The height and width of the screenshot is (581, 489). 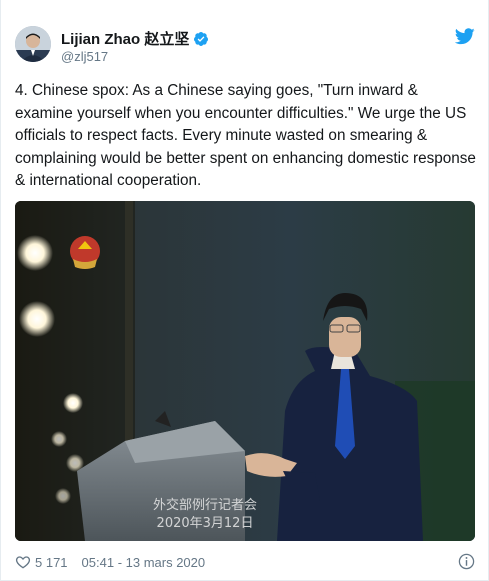 I want to click on display-name: Lijian Zhao 赵立坚, so click(x=125, y=38).